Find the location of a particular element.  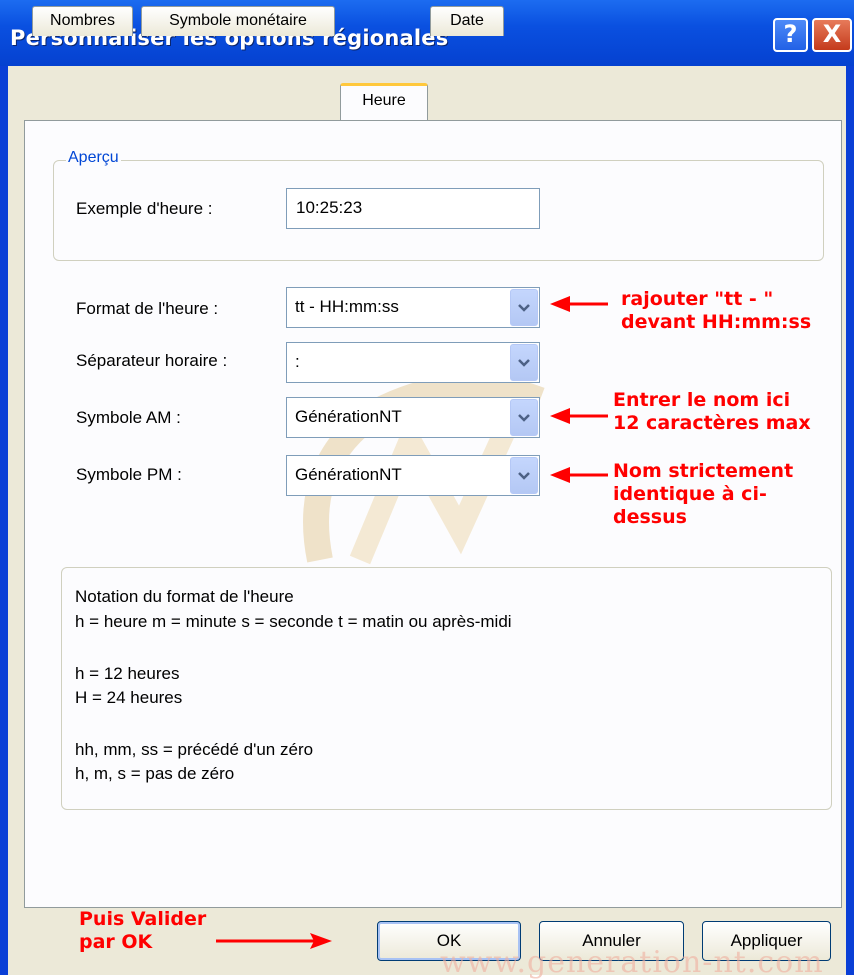

tab-date: Date is located at coordinates (467, 21).